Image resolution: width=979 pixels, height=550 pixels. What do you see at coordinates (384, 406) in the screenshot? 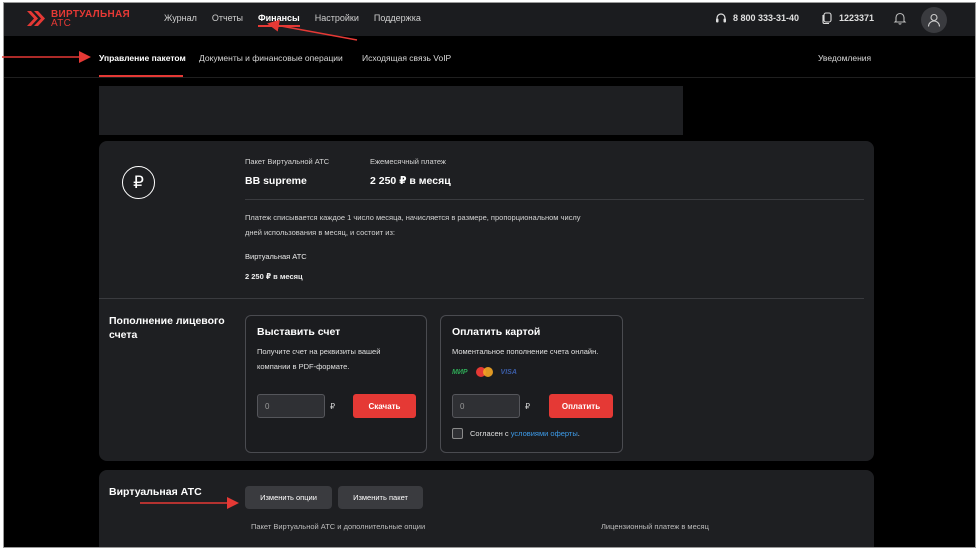
I see `download-button: Скачать` at bounding box center [384, 406].